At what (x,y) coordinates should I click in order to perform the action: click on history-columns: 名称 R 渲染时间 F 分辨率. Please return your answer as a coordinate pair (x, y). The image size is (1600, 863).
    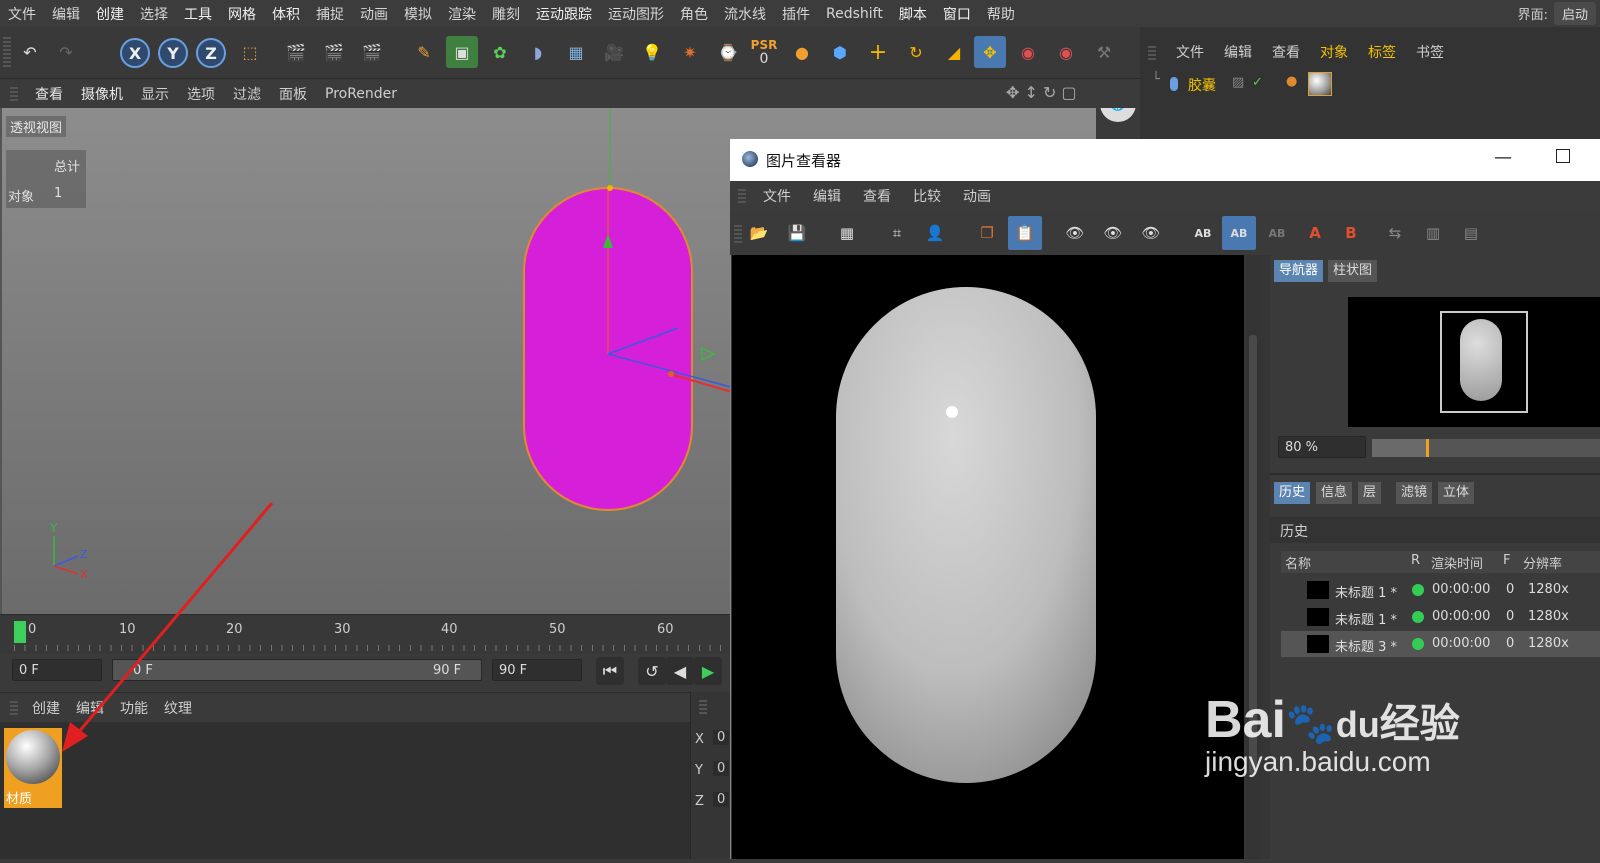
    Looking at the image, I should click on (1440, 562).